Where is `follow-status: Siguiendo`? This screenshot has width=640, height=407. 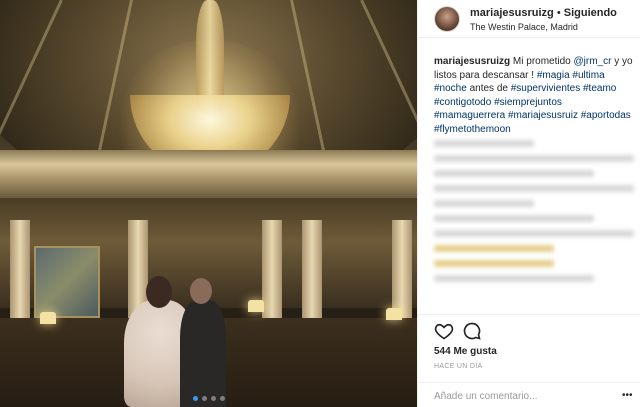
follow-status: Siguiendo is located at coordinates (590, 13).